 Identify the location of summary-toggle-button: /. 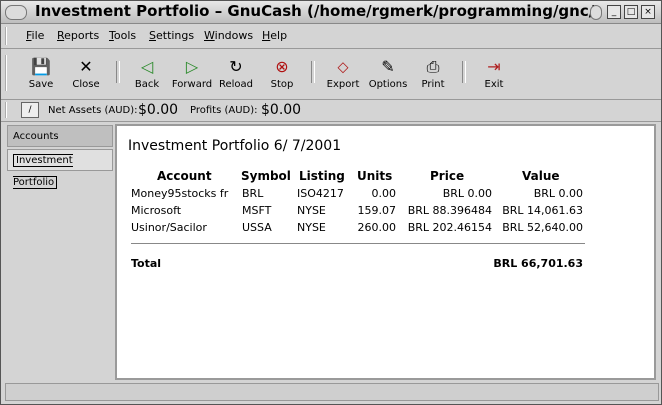
(30, 110).